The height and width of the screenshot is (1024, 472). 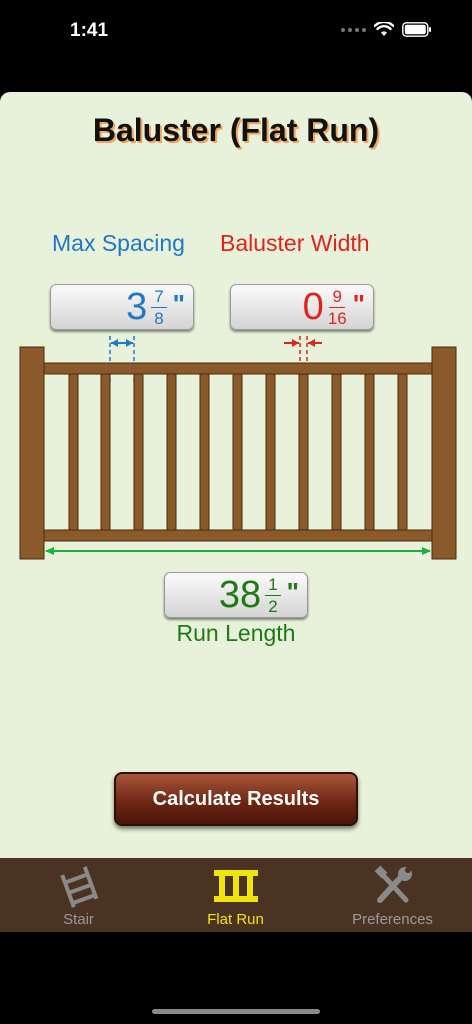 What do you see at coordinates (273, 586) in the screenshot?
I see `run-length-numerator: 1` at bounding box center [273, 586].